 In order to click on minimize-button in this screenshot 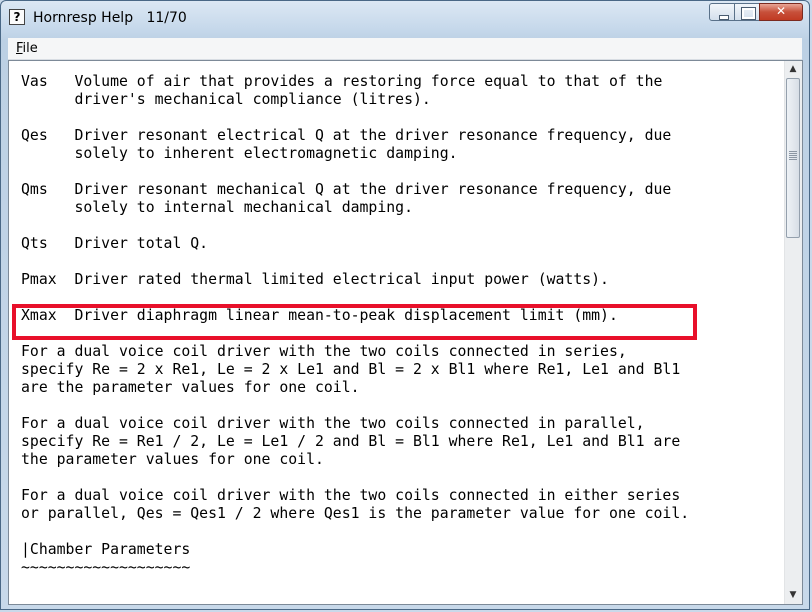, I will do `click(722, 12)`.